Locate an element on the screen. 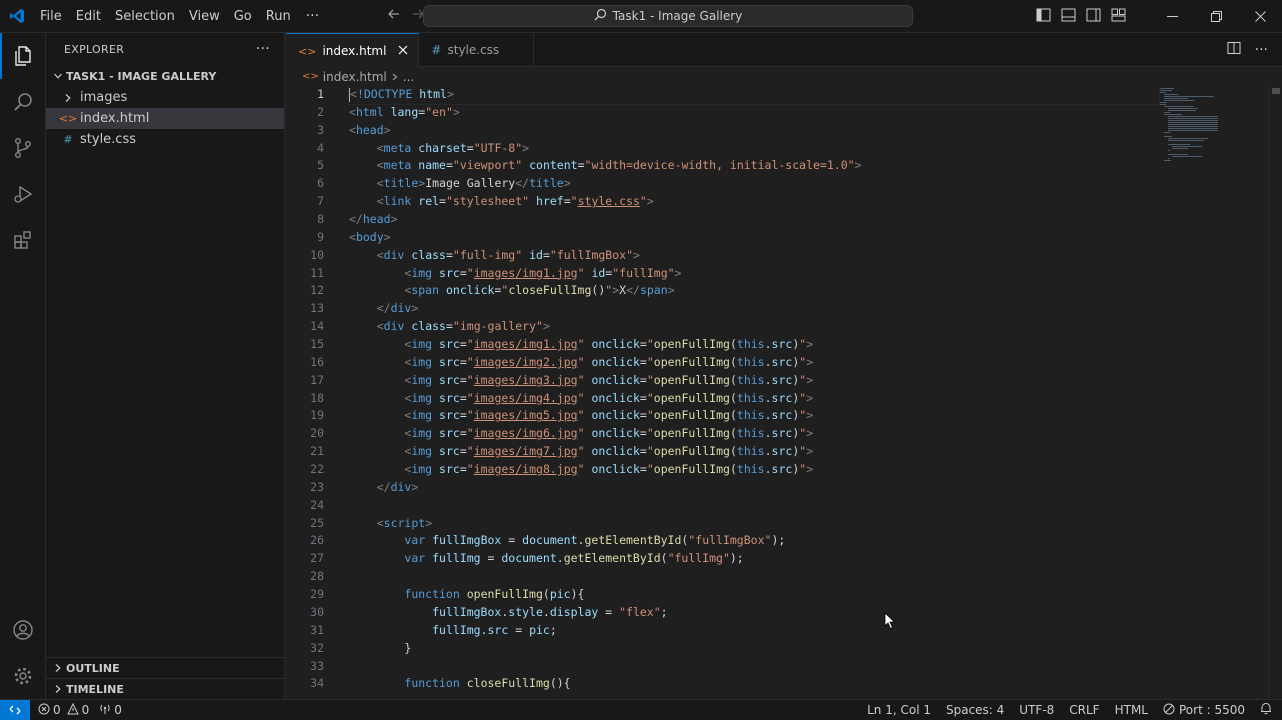 Image resolution: width=1282 pixels, height=720 pixels. command-center-search: Task1 - Image Gallery is located at coordinates (668, 16).